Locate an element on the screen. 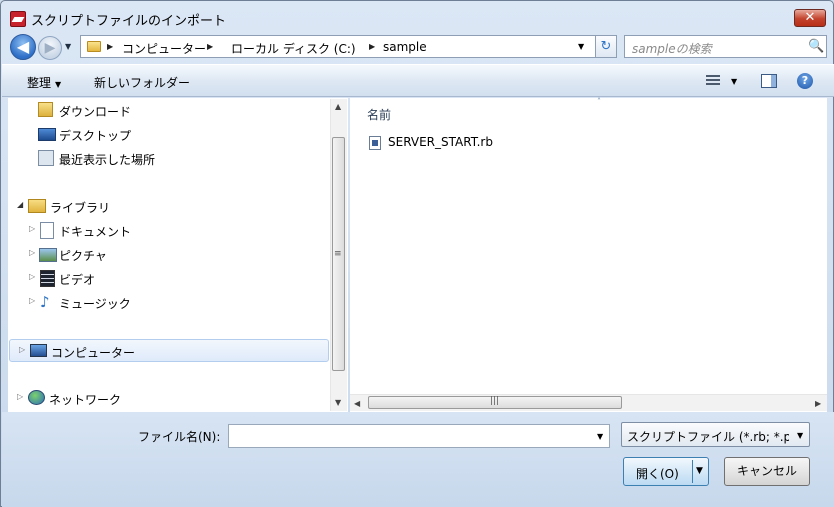  address-bar: ▶ コンピューター ▶ ローカル ディスク (C:) ▶ sample ▼ is located at coordinates (348, 46).